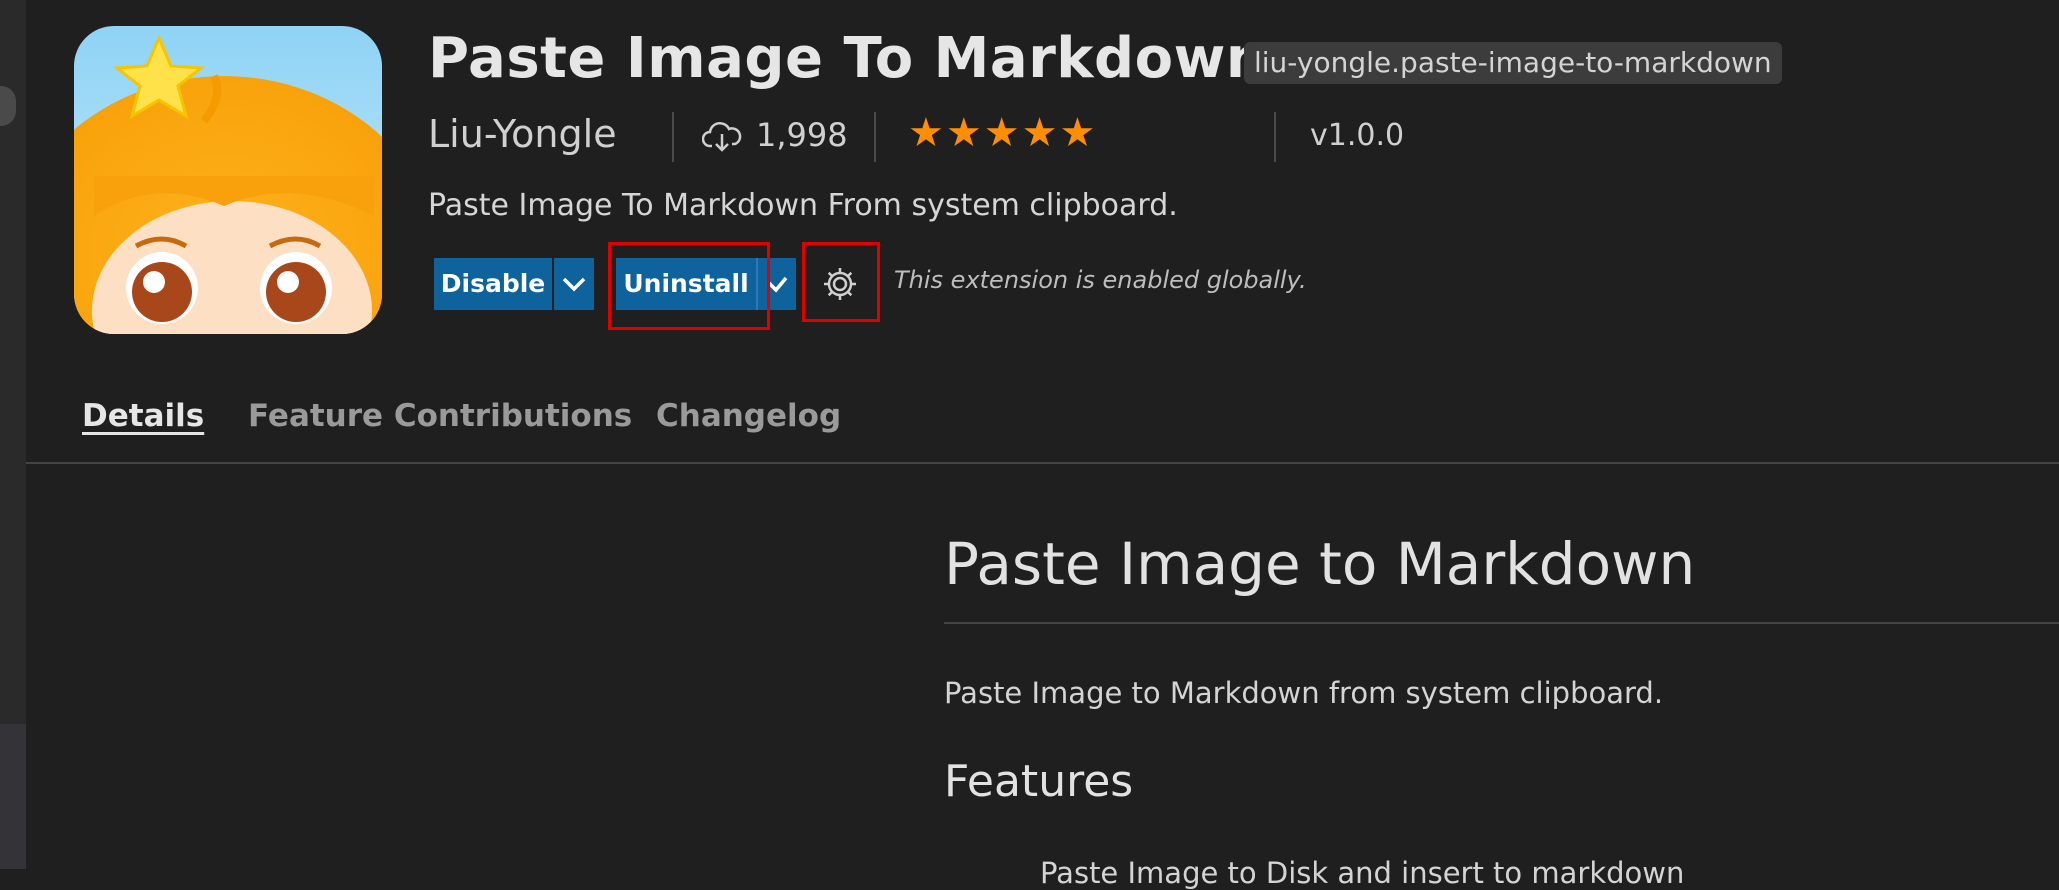 The width and height of the screenshot is (2059, 890). What do you see at coordinates (1039, 781) in the screenshot?
I see `readme-features-heading: Features` at bounding box center [1039, 781].